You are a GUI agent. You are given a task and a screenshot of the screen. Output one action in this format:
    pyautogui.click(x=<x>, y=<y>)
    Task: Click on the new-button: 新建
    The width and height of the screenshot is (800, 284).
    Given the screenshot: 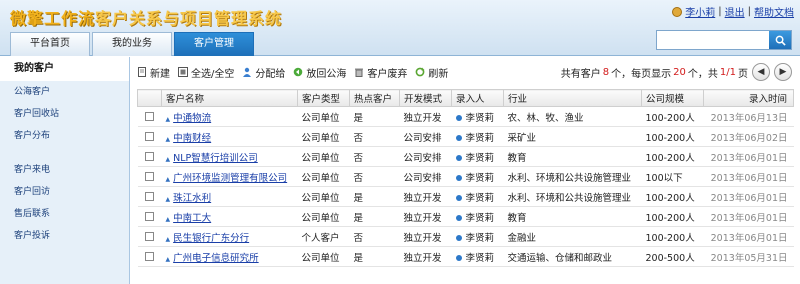 What is the action you would take?
    pyautogui.click(x=153, y=72)
    